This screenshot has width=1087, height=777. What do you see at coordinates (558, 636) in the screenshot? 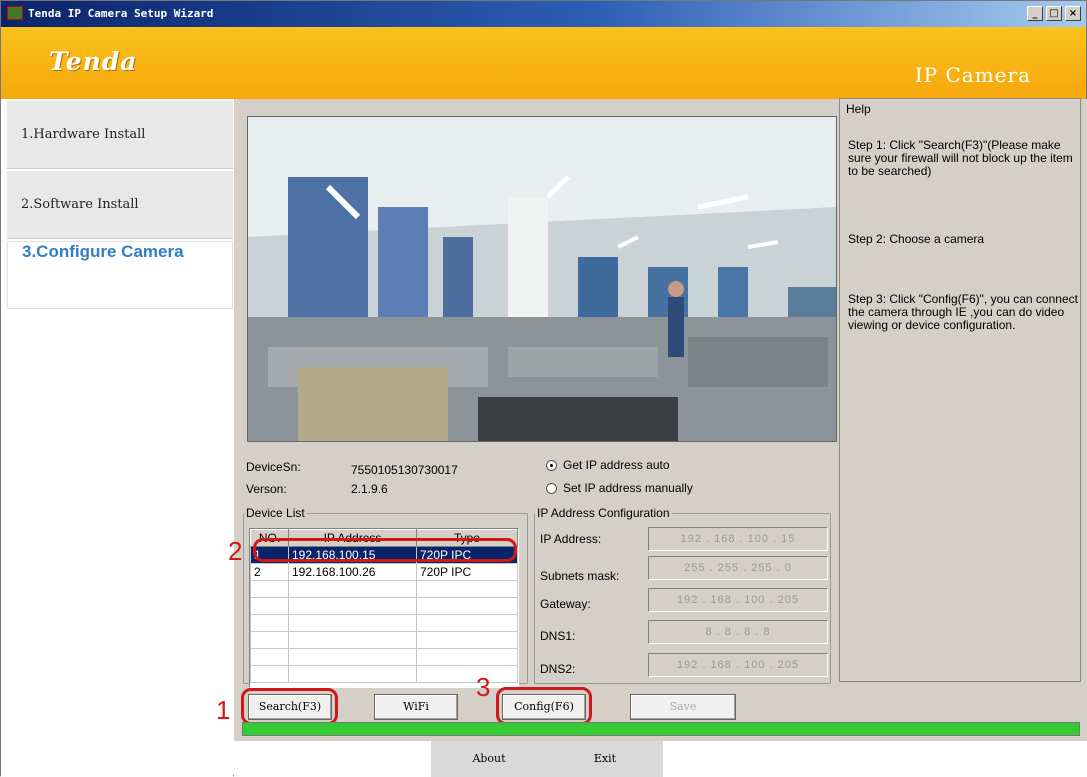
I see `dns1-label: DNS1:` at bounding box center [558, 636].